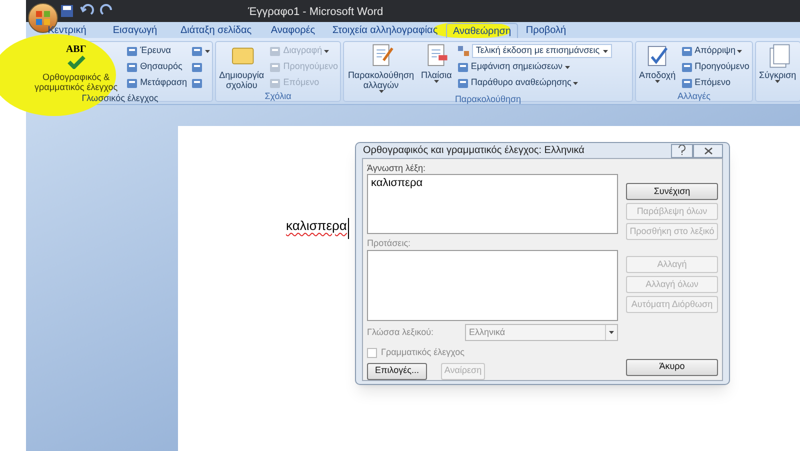  Describe the element at coordinates (473, 151) in the screenshot. I see `dialog-title: Ορθογραφικός και γραμματικός έλεγχος: Ελληνικά` at that location.